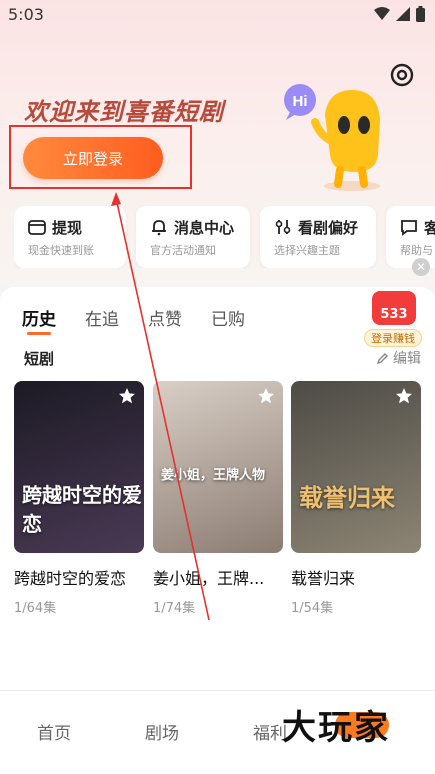 This screenshot has height=774, width=435. I want to click on drama-poster: 载誉归来, so click(356, 467).